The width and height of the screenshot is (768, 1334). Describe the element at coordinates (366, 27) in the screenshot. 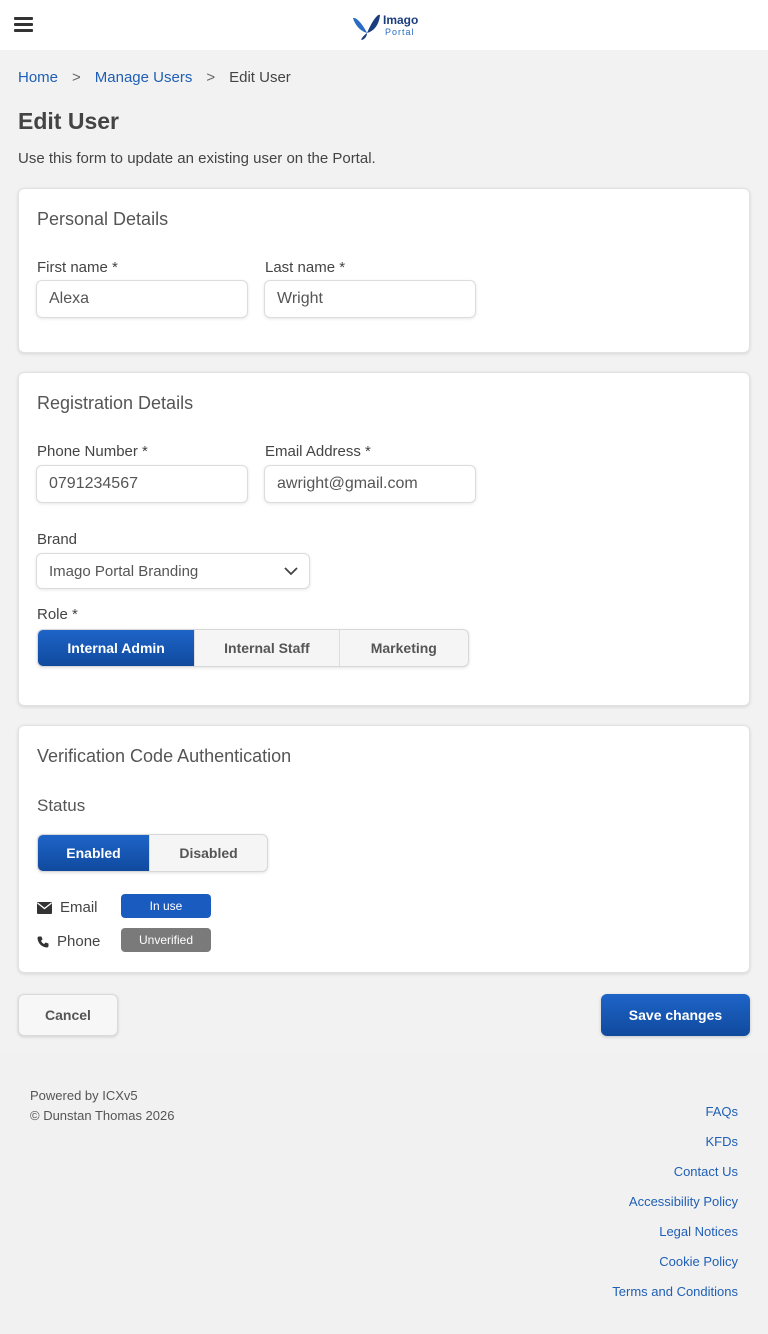

I see `butterfly-icon` at that location.